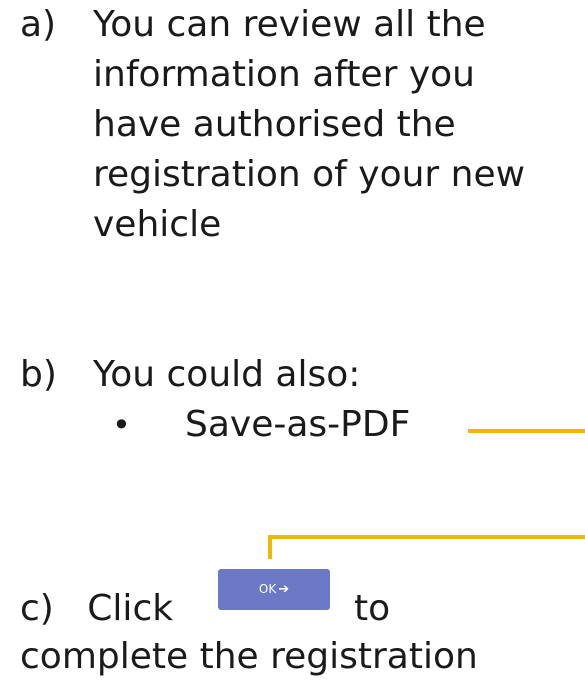 The height and width of the screenshot is (683, 585). Describe the element at coordinates (37, 608) in the screenshot. I see `step-c-marker: c)` at that location.